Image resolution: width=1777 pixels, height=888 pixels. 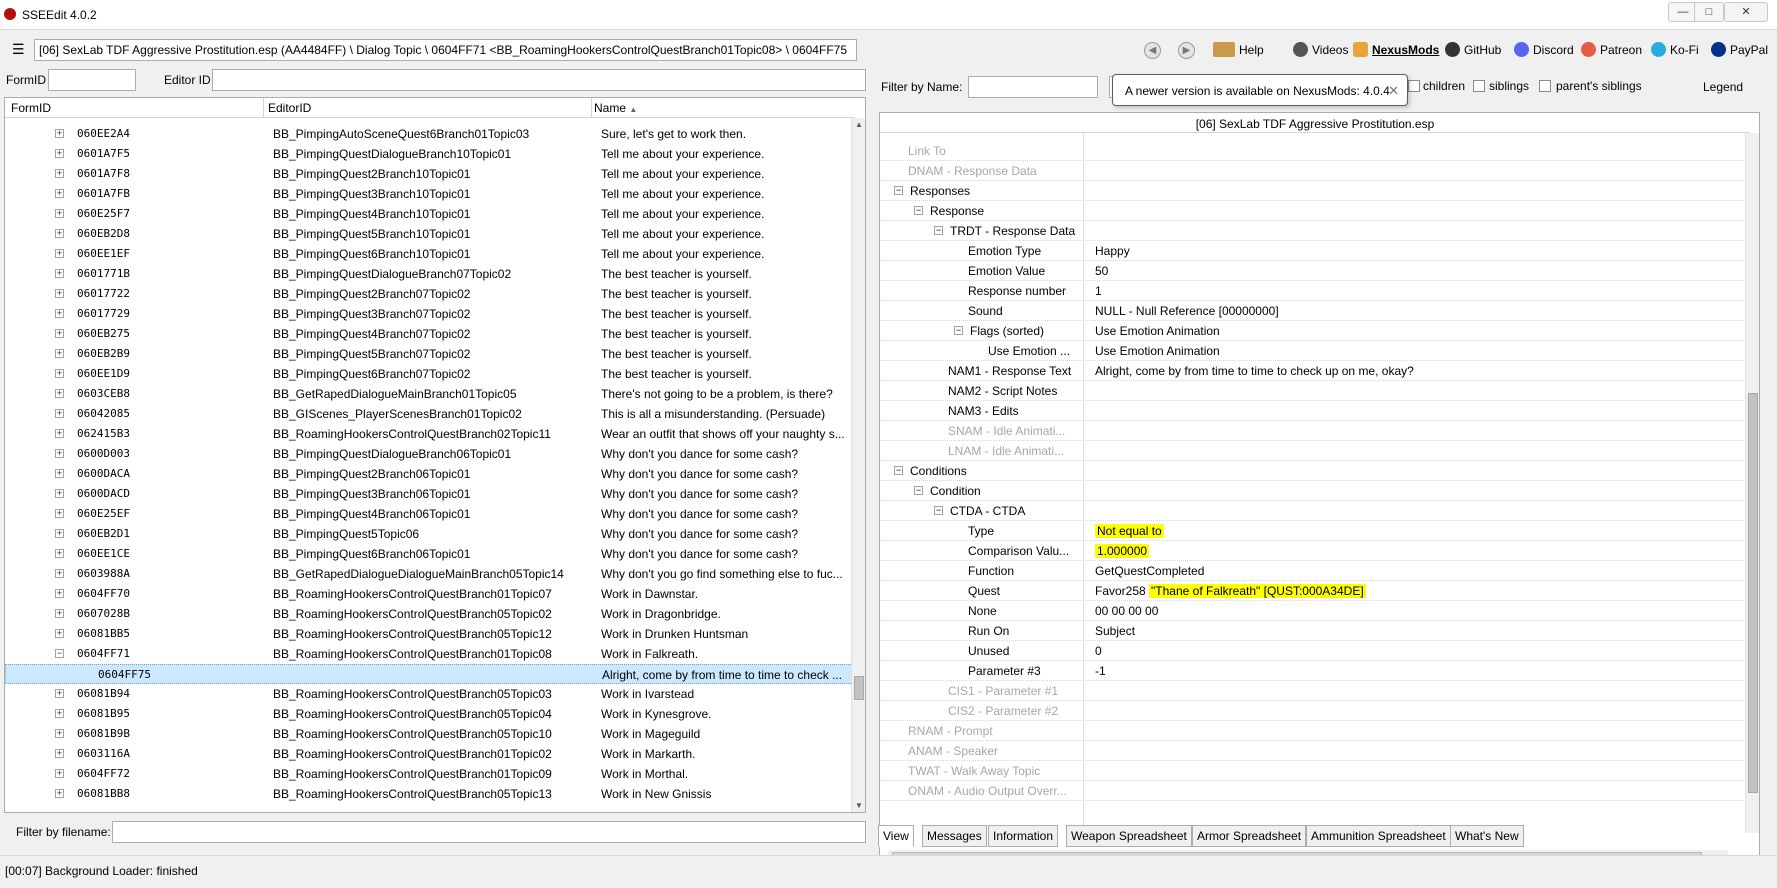 What do you see at coordinates (858, 465) in the screenshot?
I see `tree-vertical-scrollbar: ▲ ▼` at bounding box center [858, 465].